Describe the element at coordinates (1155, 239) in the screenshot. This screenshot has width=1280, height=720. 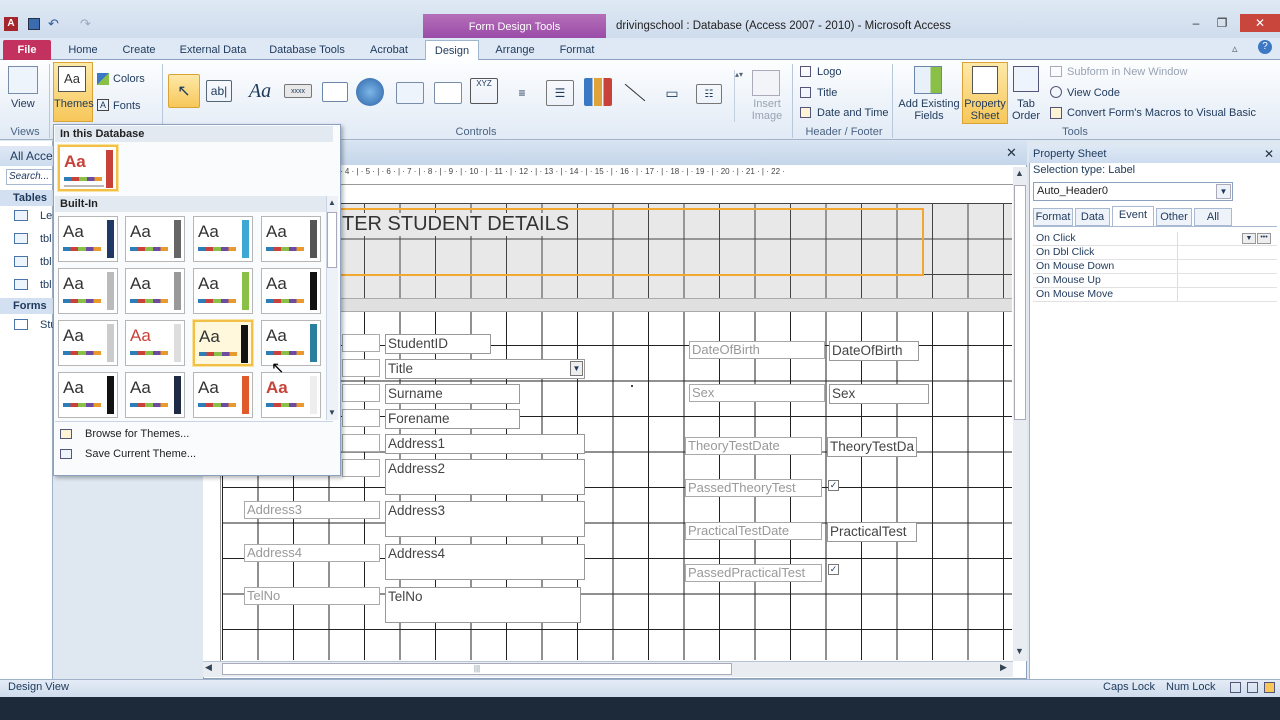
I see `prop-row-on-click: On Click` at that location.